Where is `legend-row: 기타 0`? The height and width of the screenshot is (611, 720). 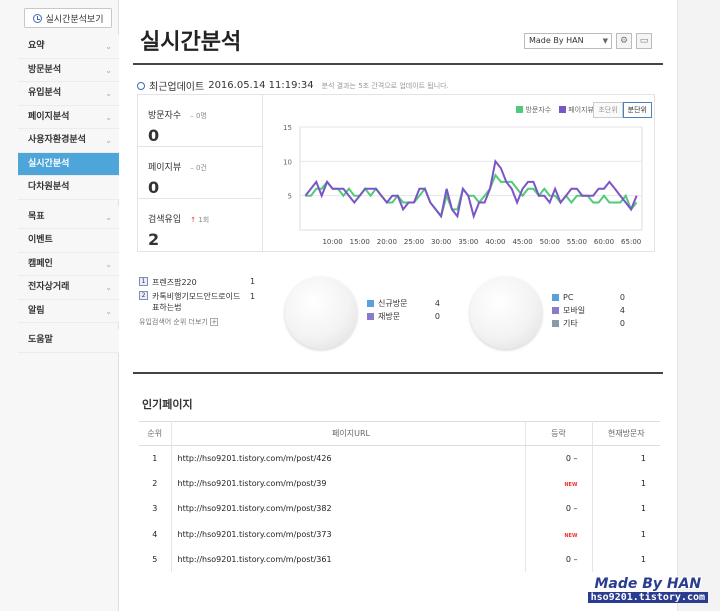
legend-row: 기타 0 is located at coordinates (588, 323).